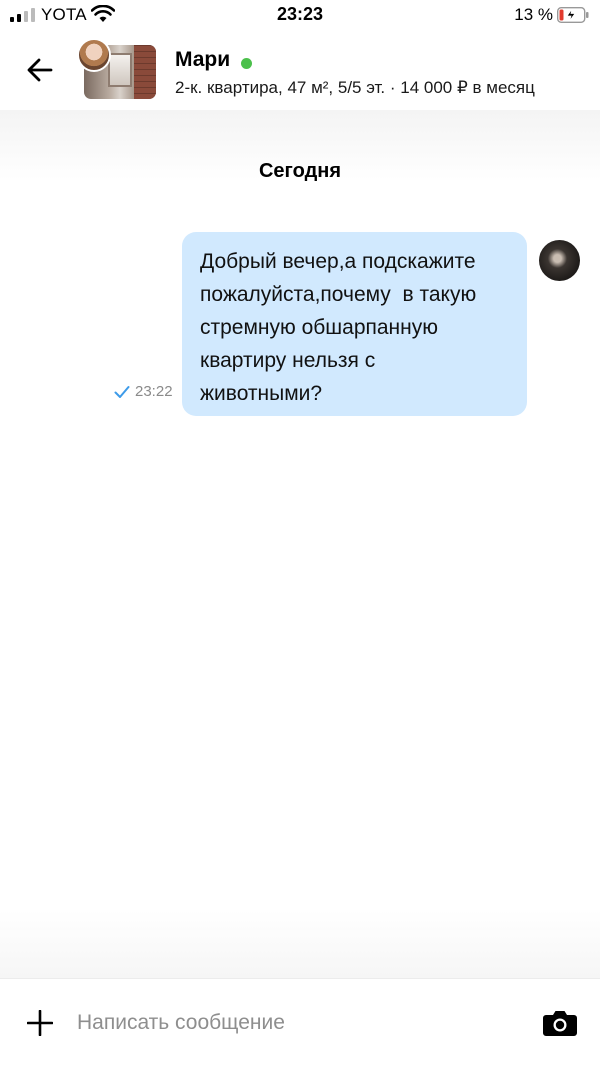  What do you see at coordinates (287, 1023) in the screenshot?
I see `message-input` at bounding box center [287, 1023].